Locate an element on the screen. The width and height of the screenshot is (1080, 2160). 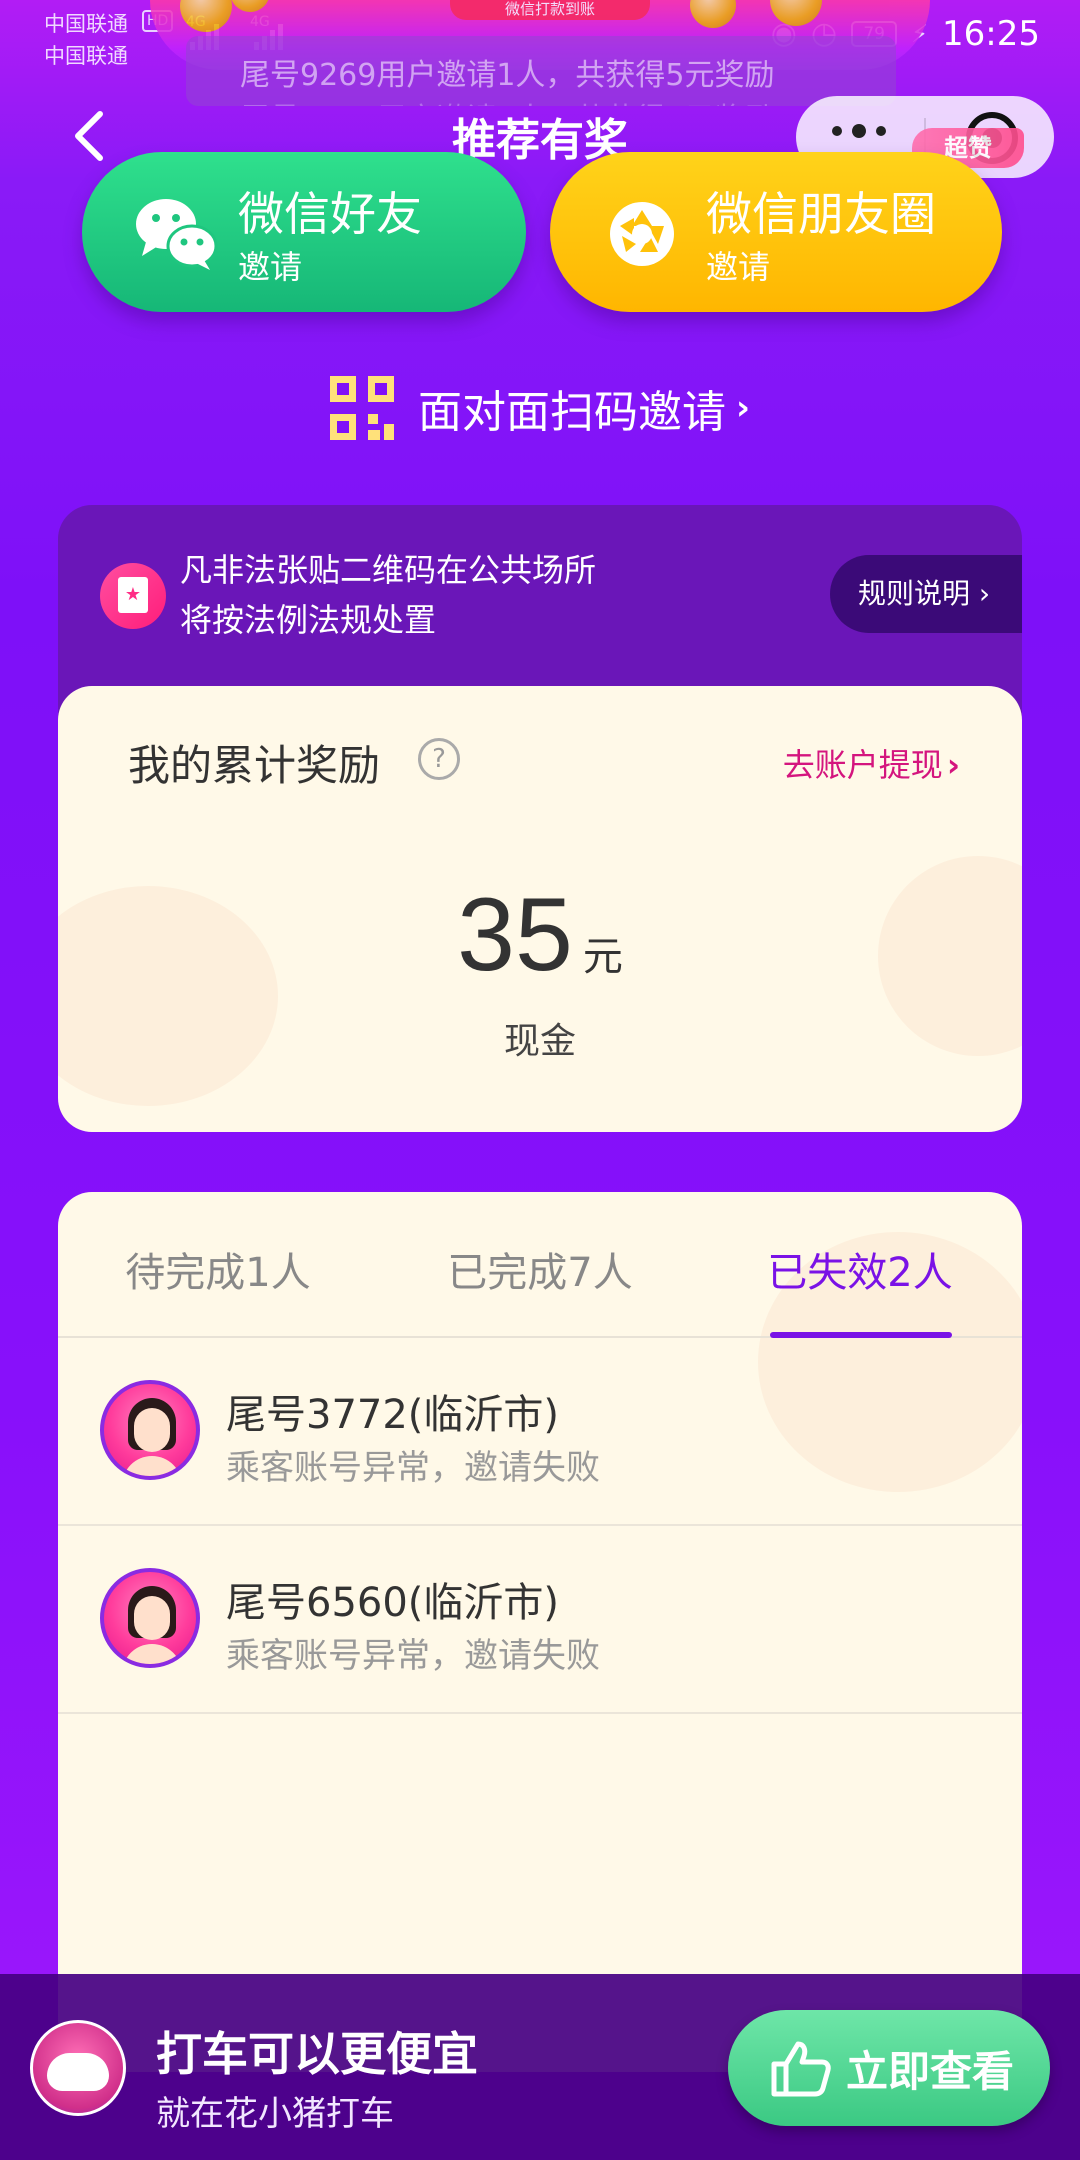
reward-amount: 35 元 is located at coordinates (540, 935).